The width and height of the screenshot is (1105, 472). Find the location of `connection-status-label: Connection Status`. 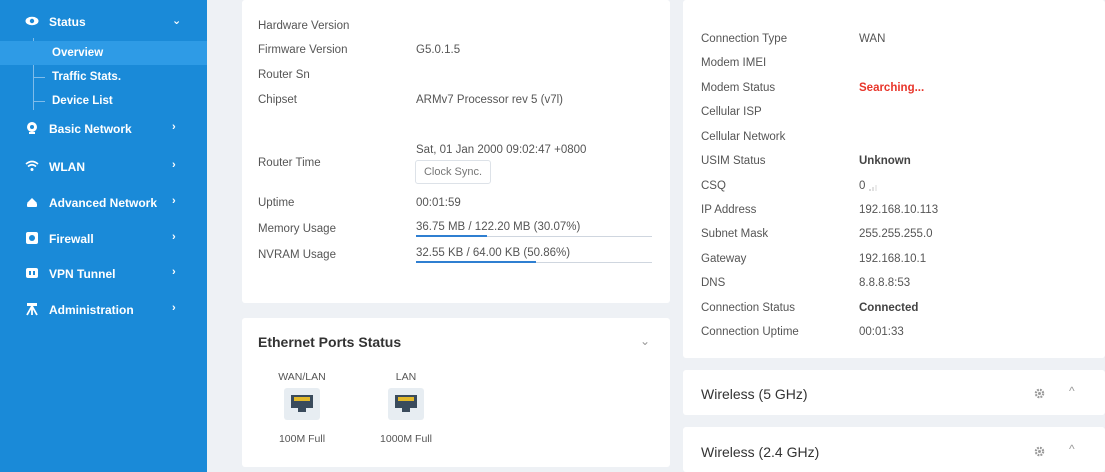

connection-status-label: Connection Status is located at coordinates (748, 308).